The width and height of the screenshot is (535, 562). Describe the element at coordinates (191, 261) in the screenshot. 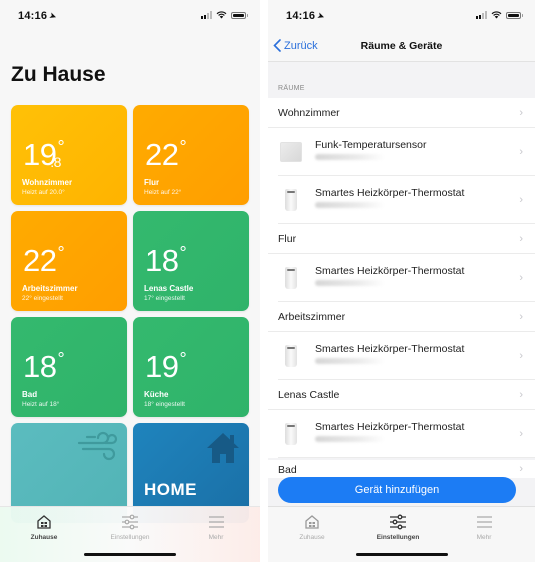

I see `room-tile-lenas-castle: 18° Lenas Castle 17° eingestellt` at that location.